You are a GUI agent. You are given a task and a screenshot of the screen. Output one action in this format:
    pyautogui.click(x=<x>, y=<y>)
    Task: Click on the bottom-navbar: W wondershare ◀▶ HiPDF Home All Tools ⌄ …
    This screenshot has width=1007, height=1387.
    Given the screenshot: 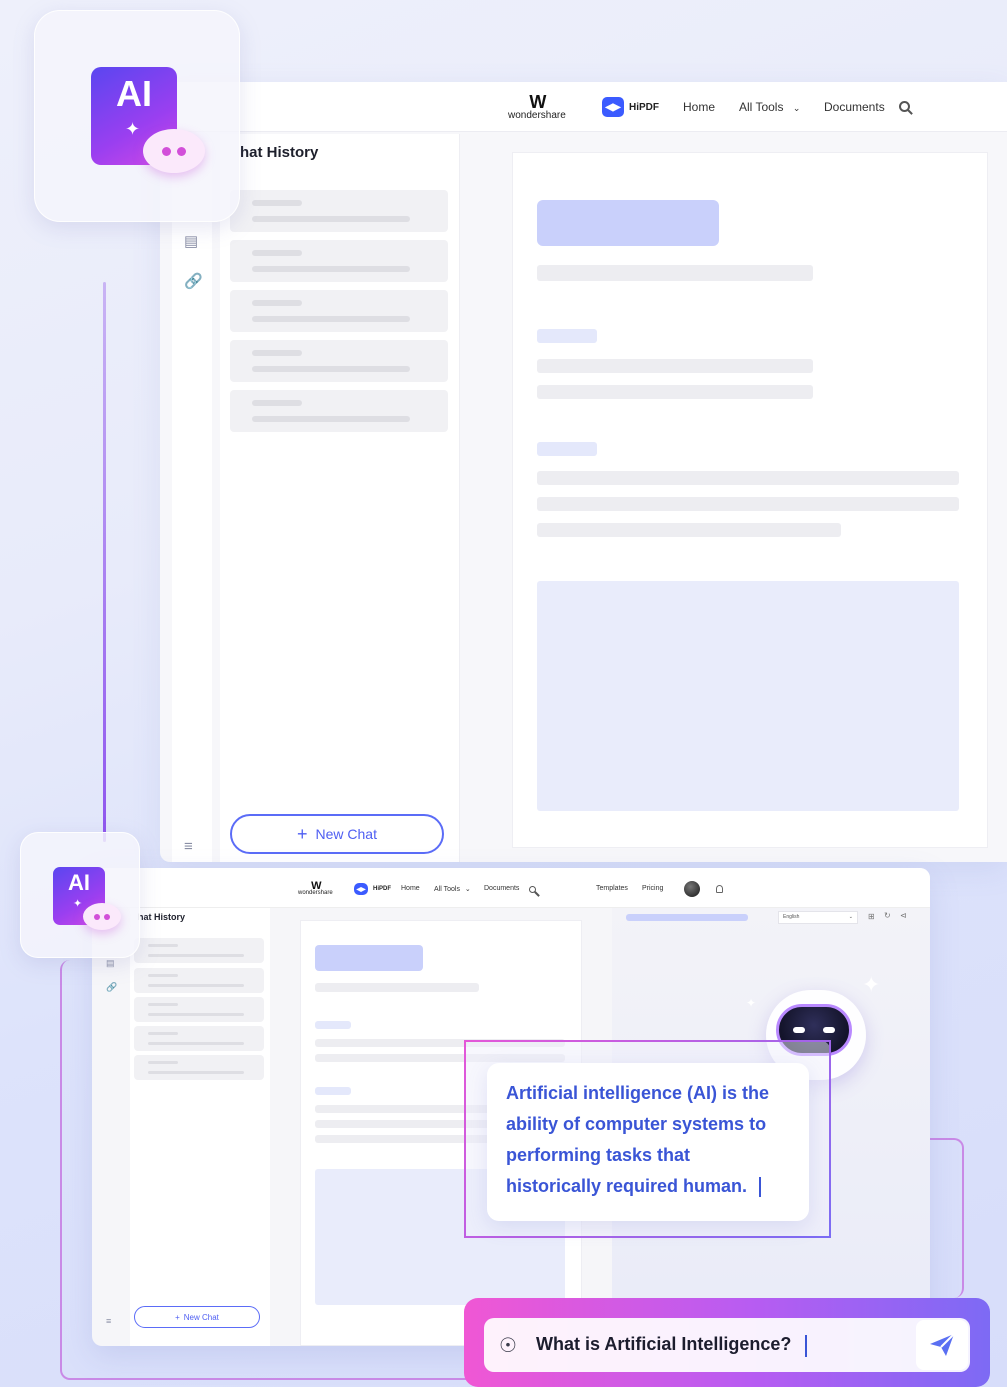 What is the action you would take?
    pyautogui.click(x=511, y=888)
    